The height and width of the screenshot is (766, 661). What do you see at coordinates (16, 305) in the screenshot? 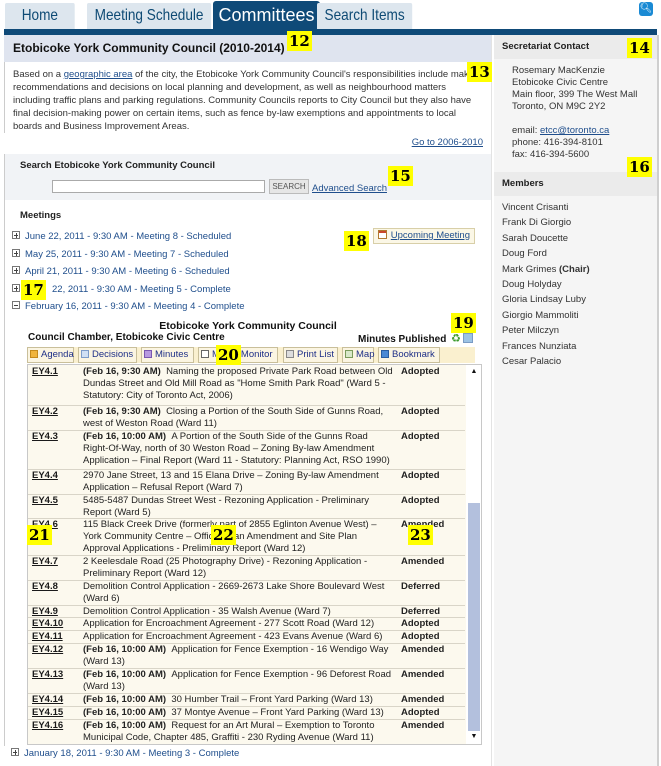
I see `collapse-icon` at bounding box center [16, 305].